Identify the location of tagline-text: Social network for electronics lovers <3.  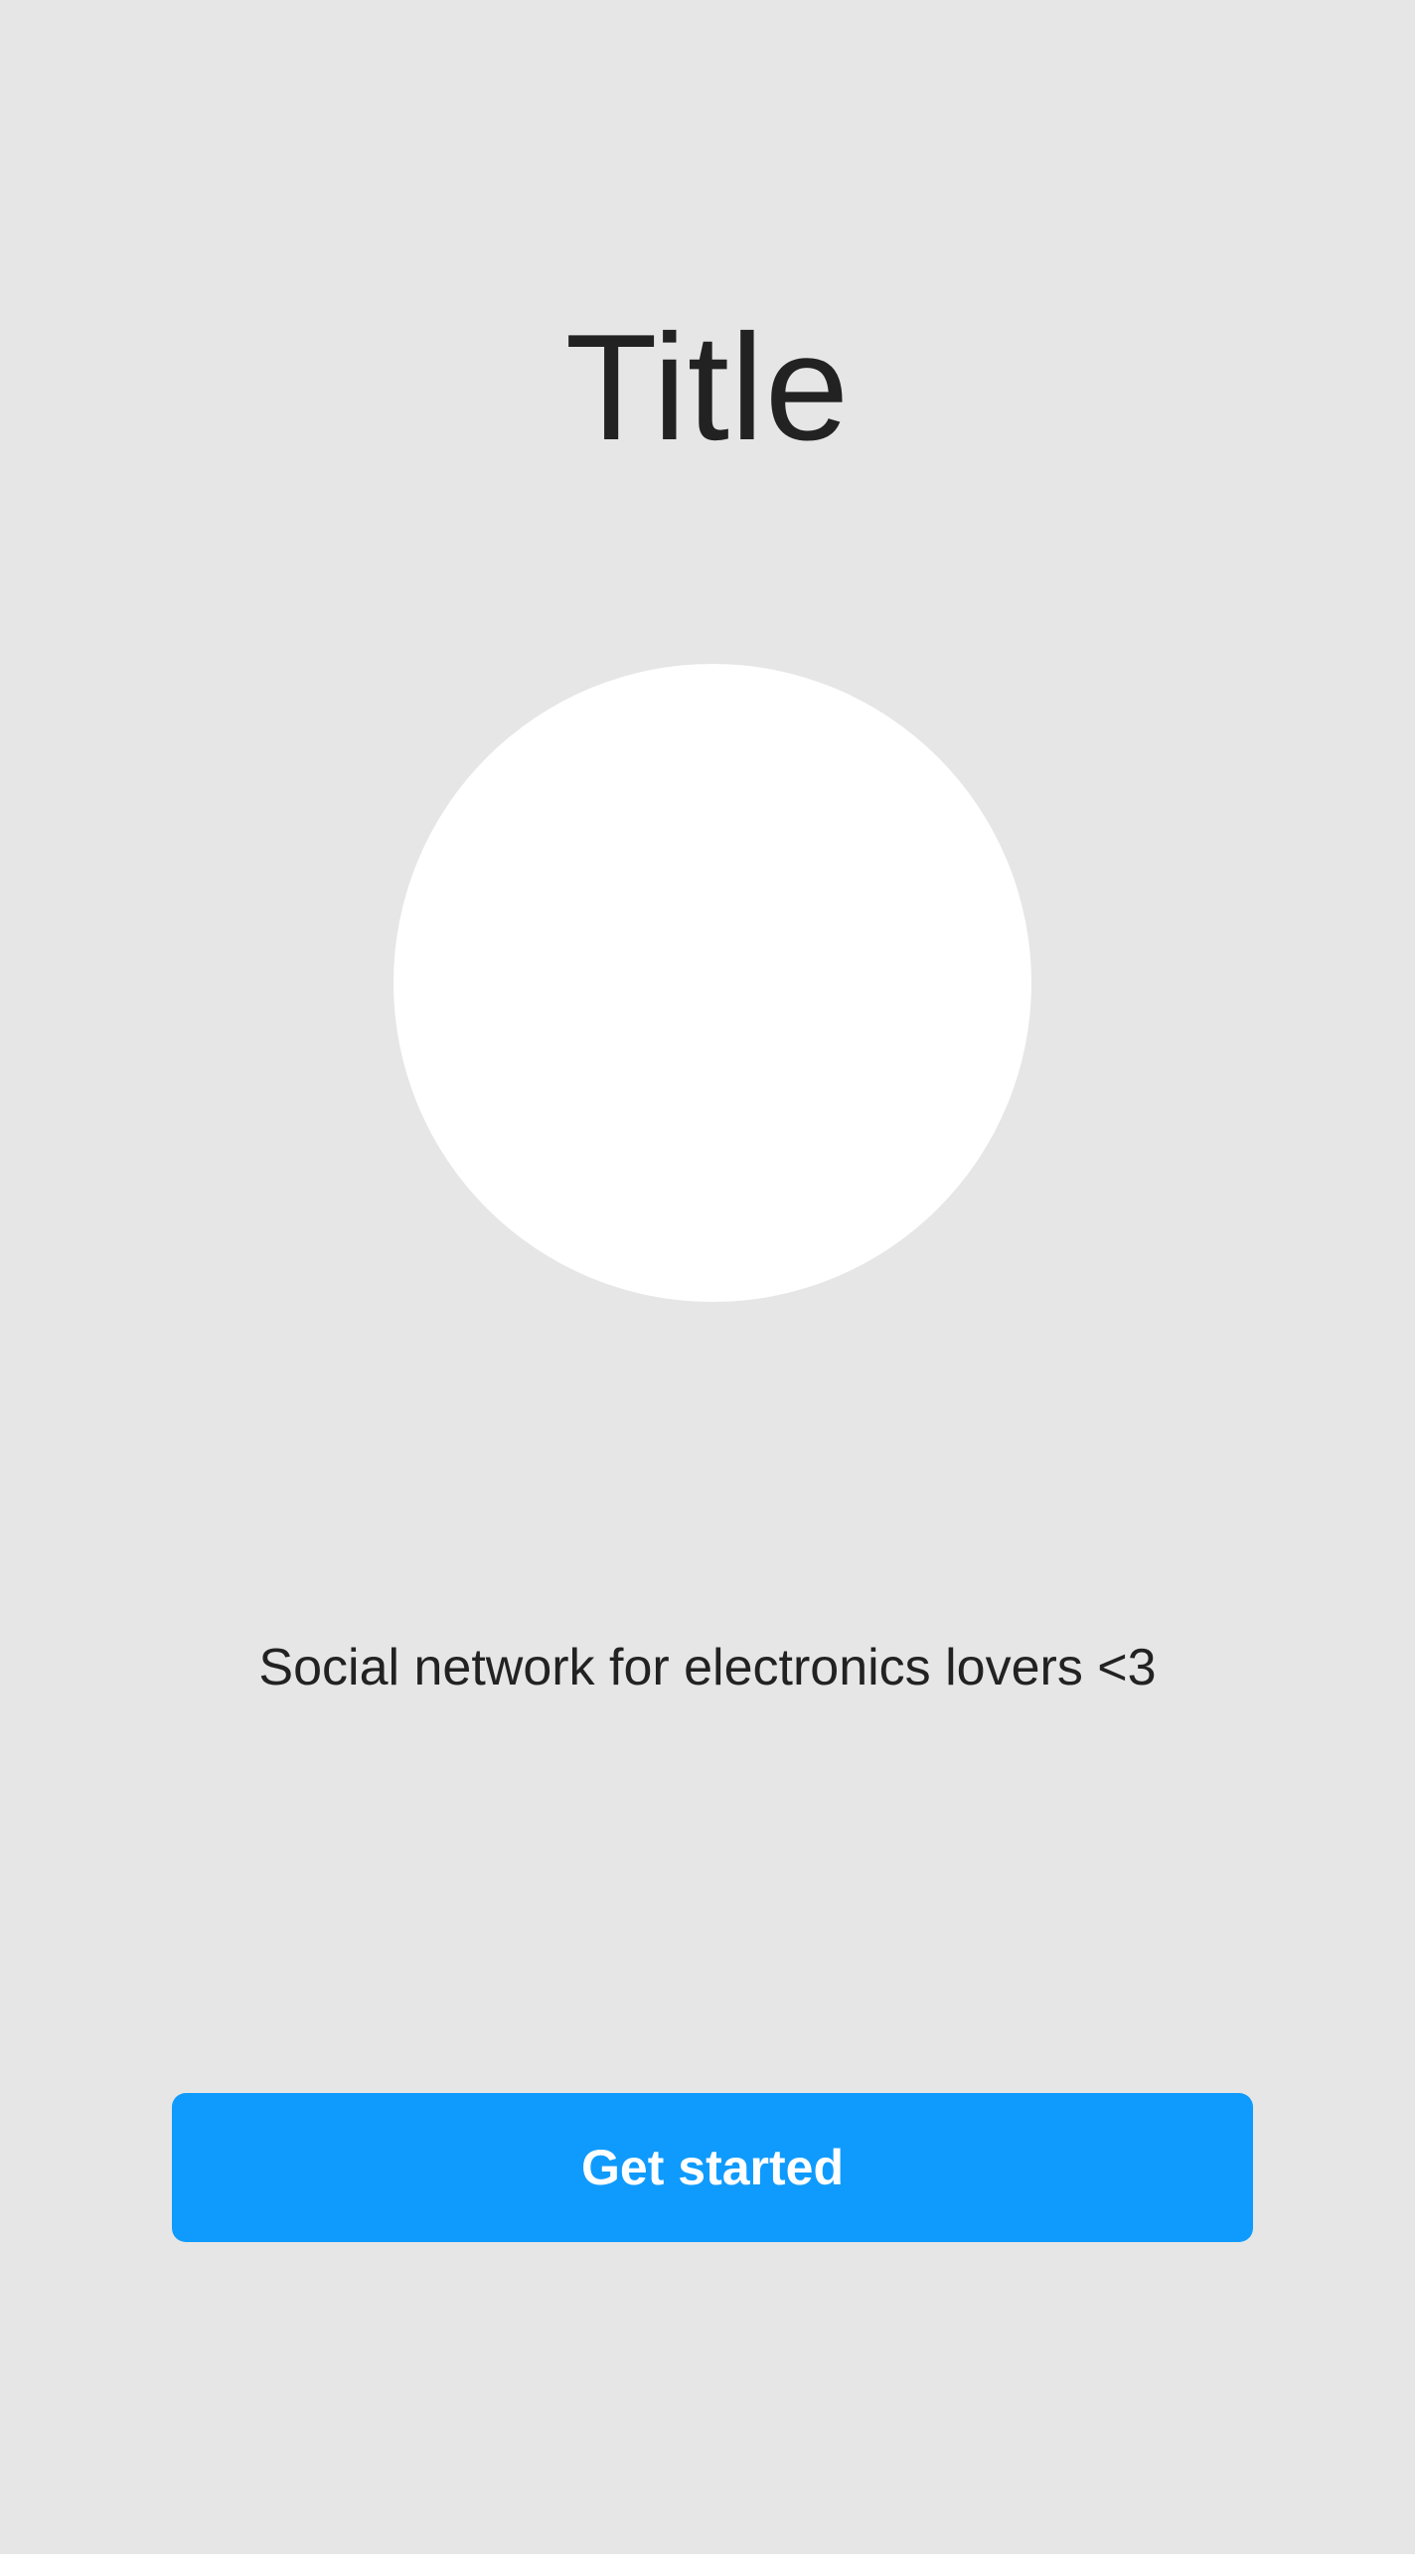
(708, 1667).